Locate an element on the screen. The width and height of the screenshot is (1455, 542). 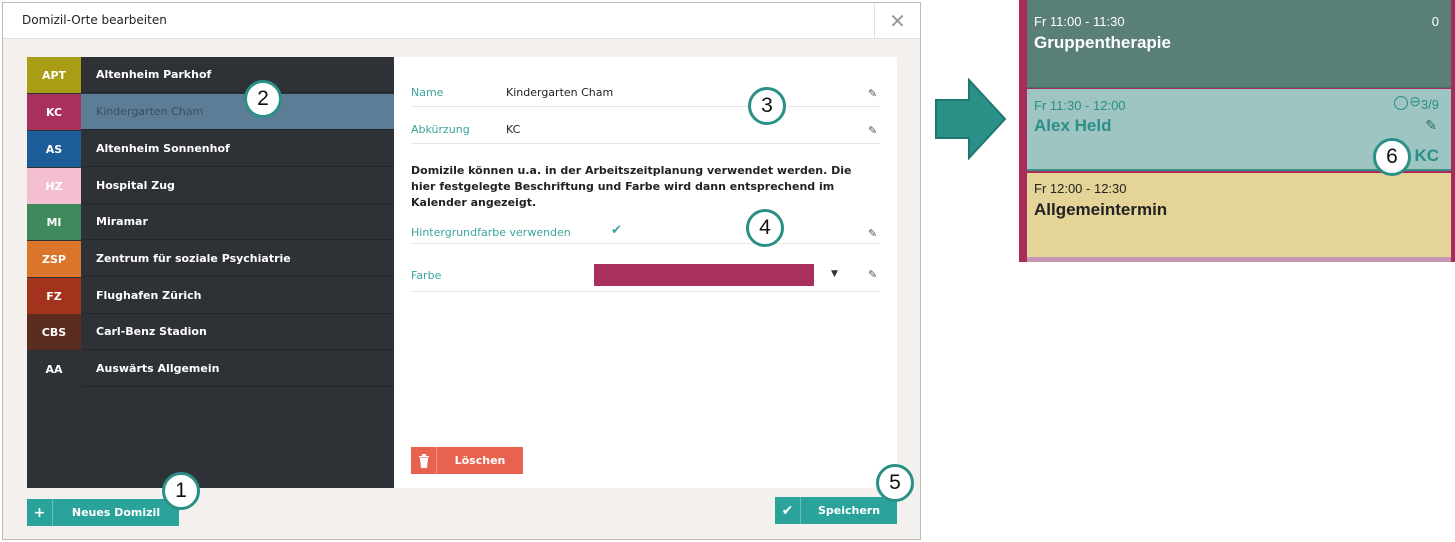
pencil-icon: ✎ is located at coordinates (1431, 126).